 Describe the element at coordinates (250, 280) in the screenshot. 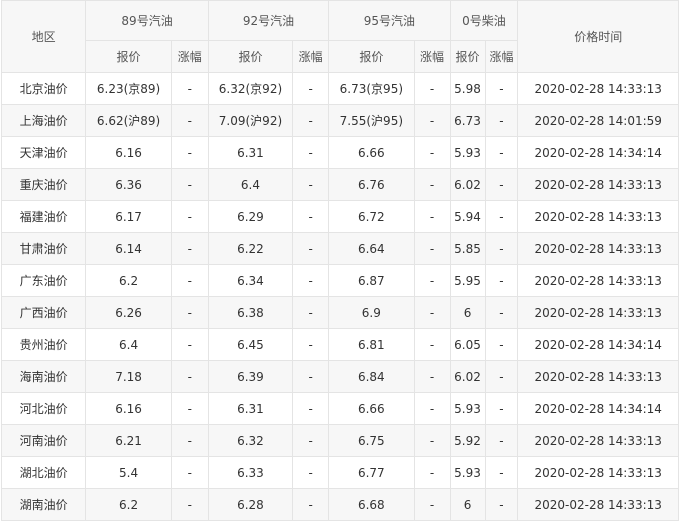

I see `price-92-cell: 6.34` at that location.